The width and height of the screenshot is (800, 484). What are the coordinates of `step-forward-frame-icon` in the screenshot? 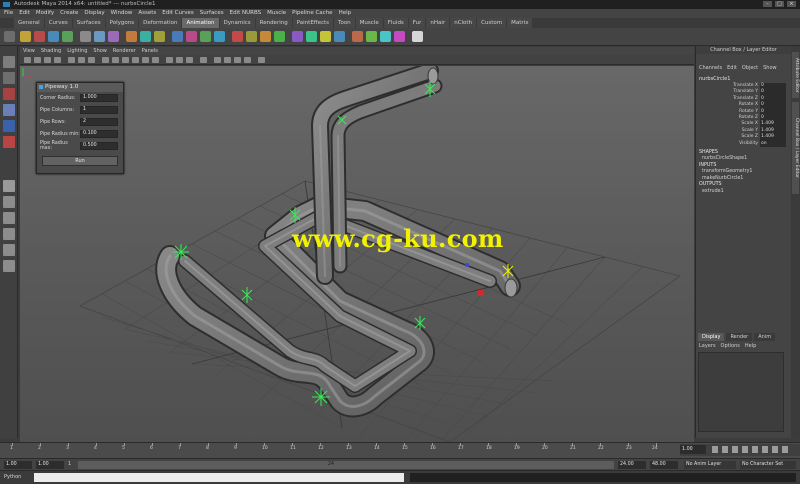 It's located at (765, 449).